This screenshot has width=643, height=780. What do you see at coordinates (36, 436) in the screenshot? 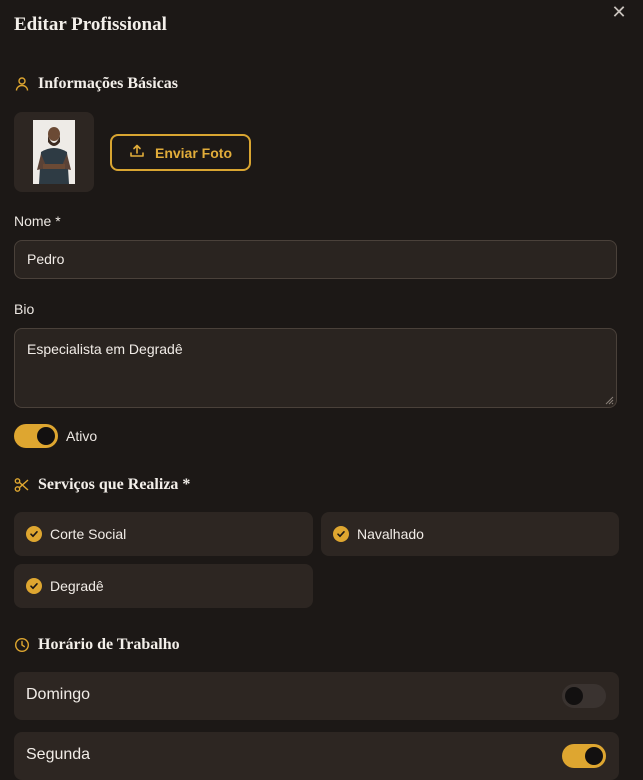
I see `active-toggle` at bounding box center [36, 436].